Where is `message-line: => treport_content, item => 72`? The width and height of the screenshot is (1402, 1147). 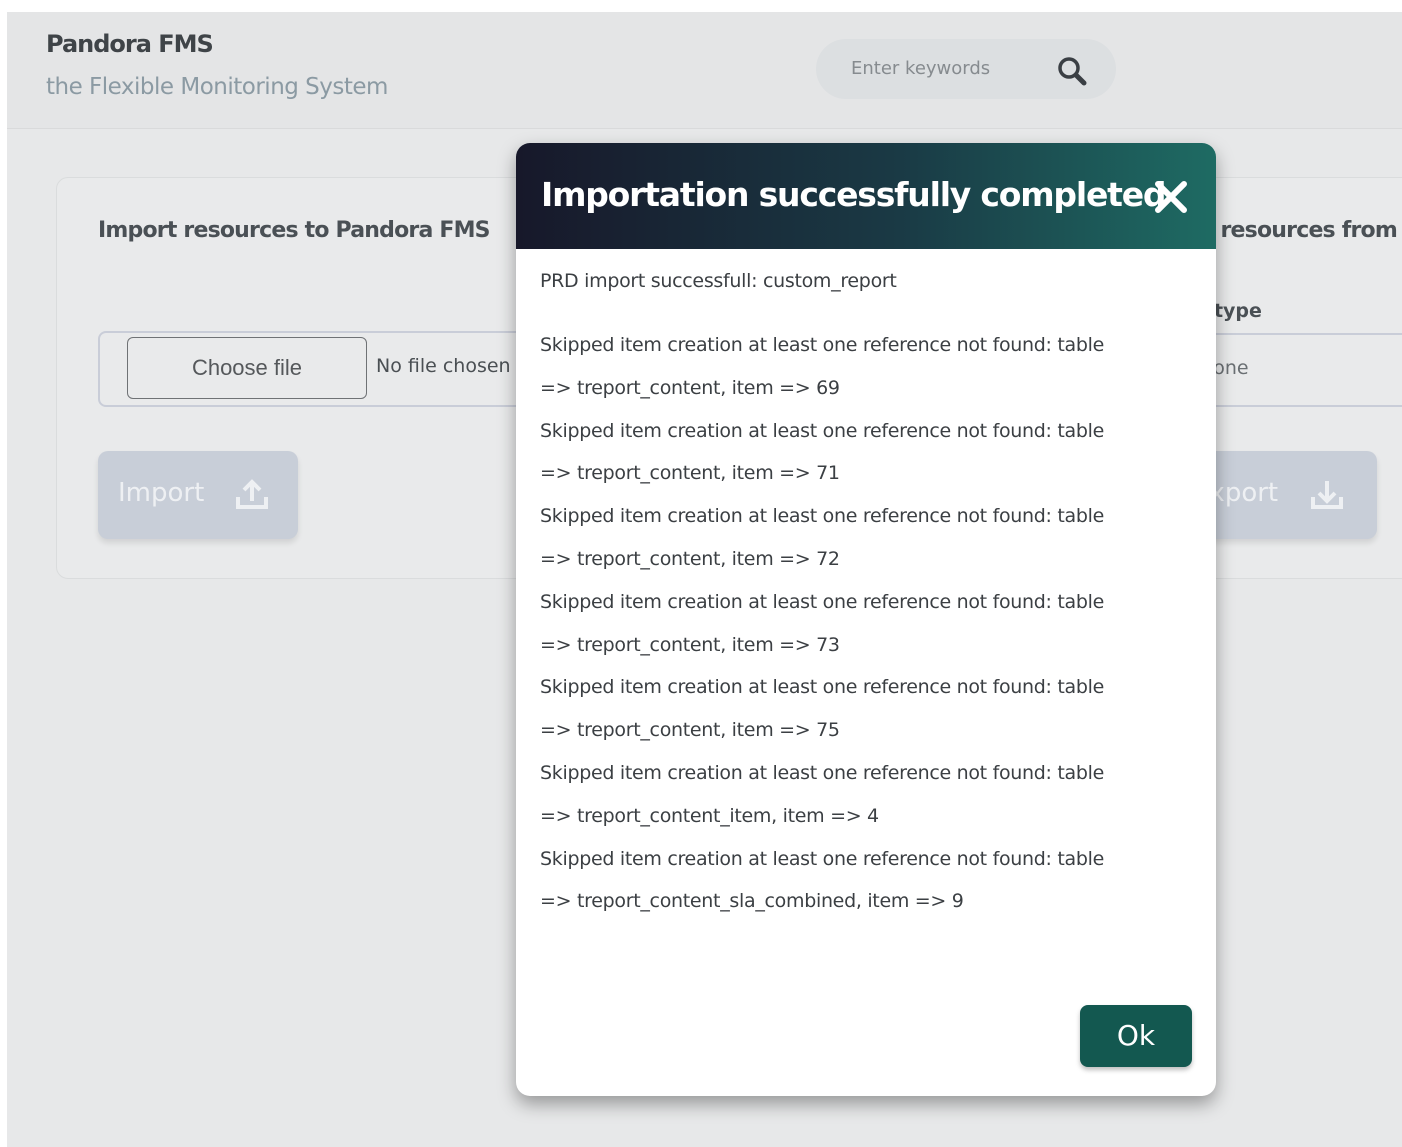 message-line: => treport_content, item => 72 is located at coordinates (690, 558).